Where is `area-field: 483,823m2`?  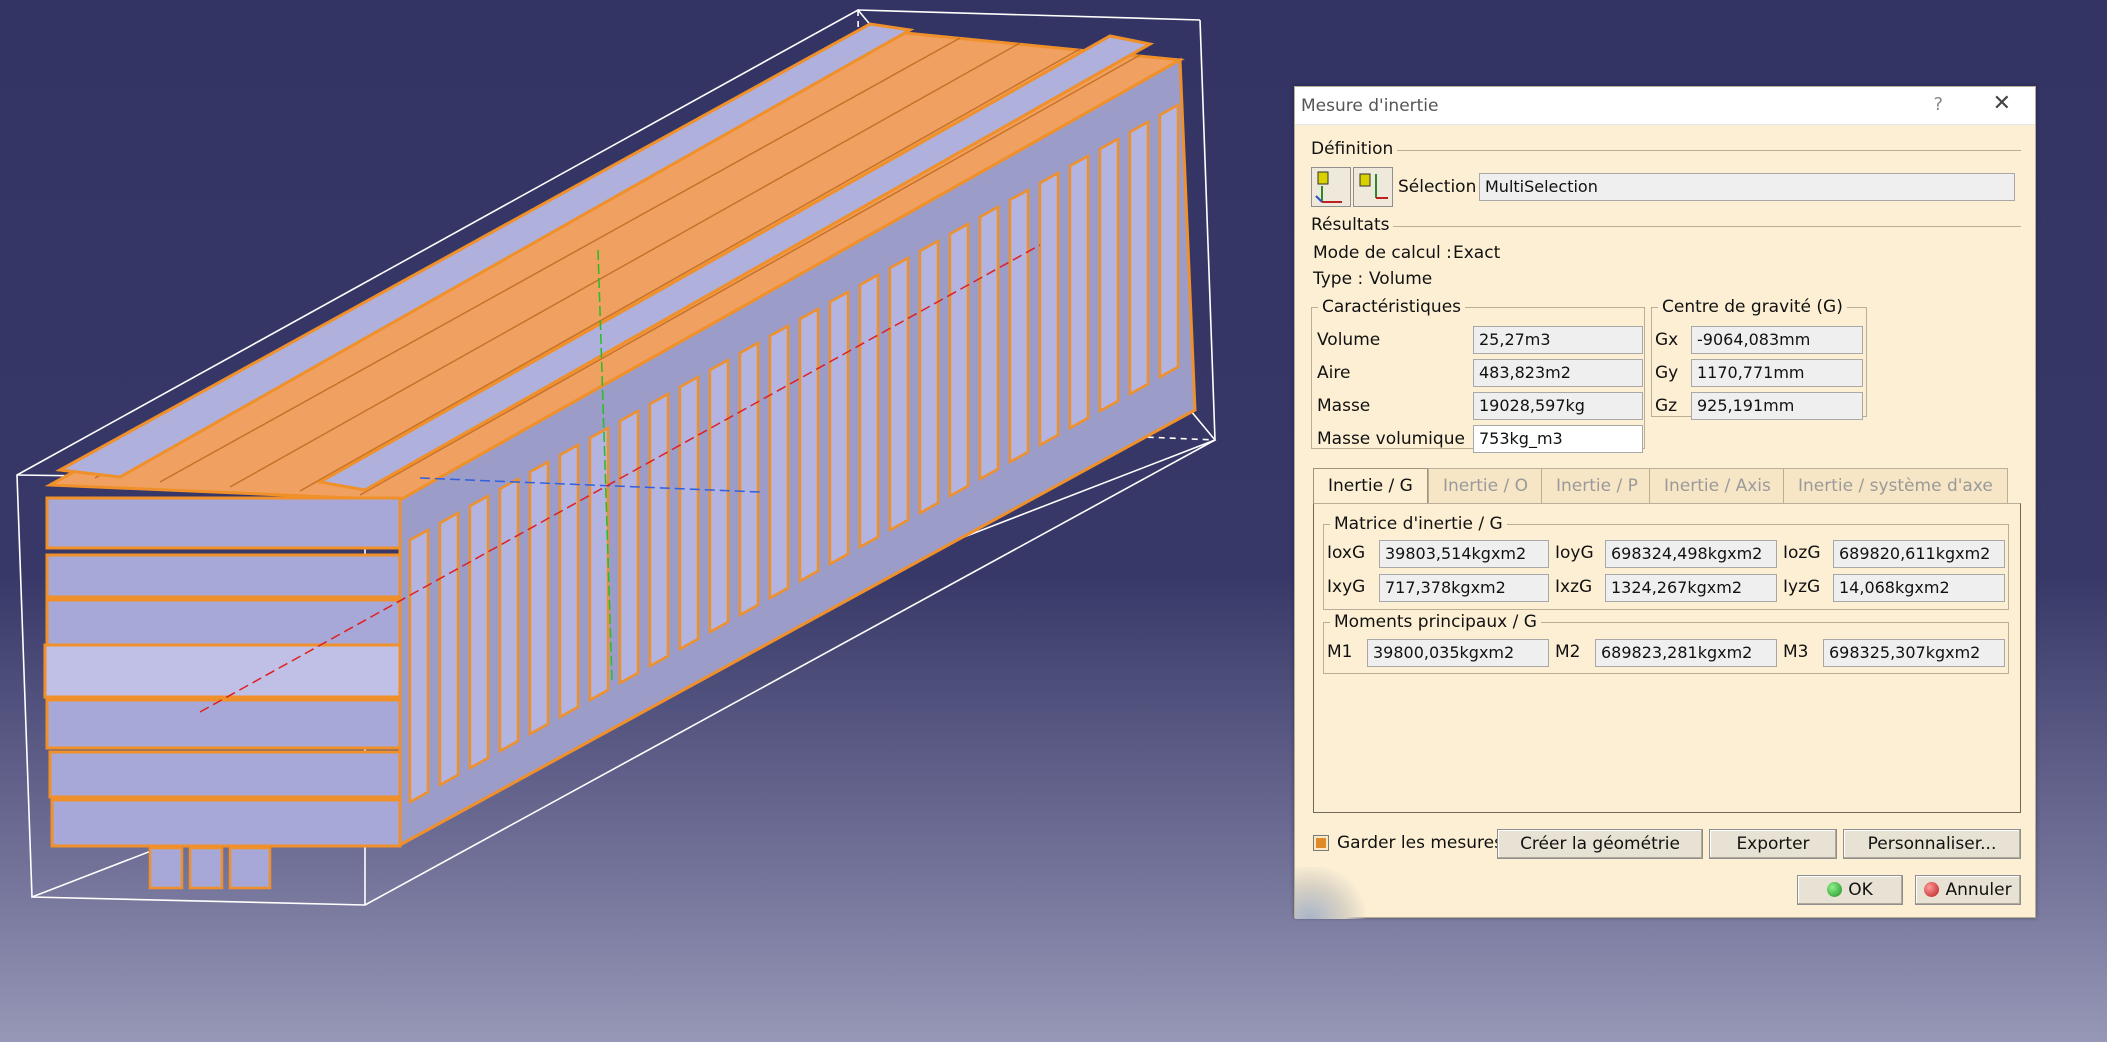 area-field: 483,823m2 is located at coordinates (1558, 373).